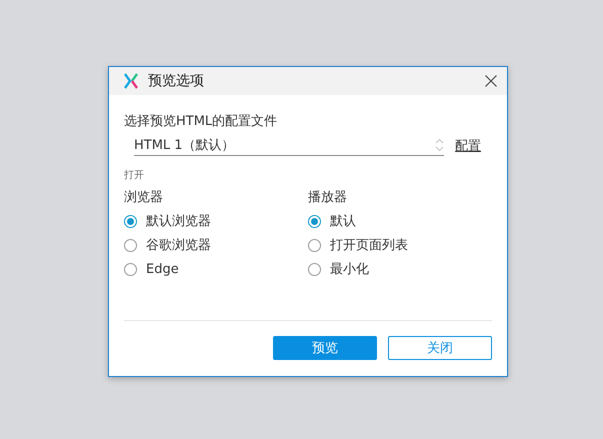 This screenshot has height=439, width=603. What do you see at coordinates (216, 221) in the screenshot?
I see `radio-option: 默认浏览器` at bounding box center [216, 221].